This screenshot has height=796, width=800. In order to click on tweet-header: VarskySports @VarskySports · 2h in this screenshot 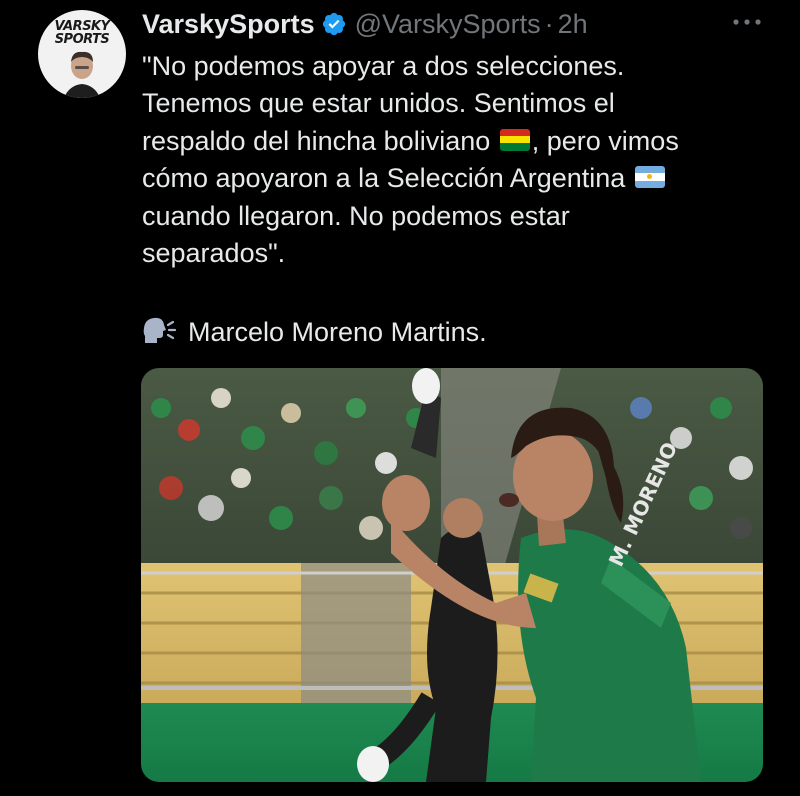, I will do `click(365, 24)`.